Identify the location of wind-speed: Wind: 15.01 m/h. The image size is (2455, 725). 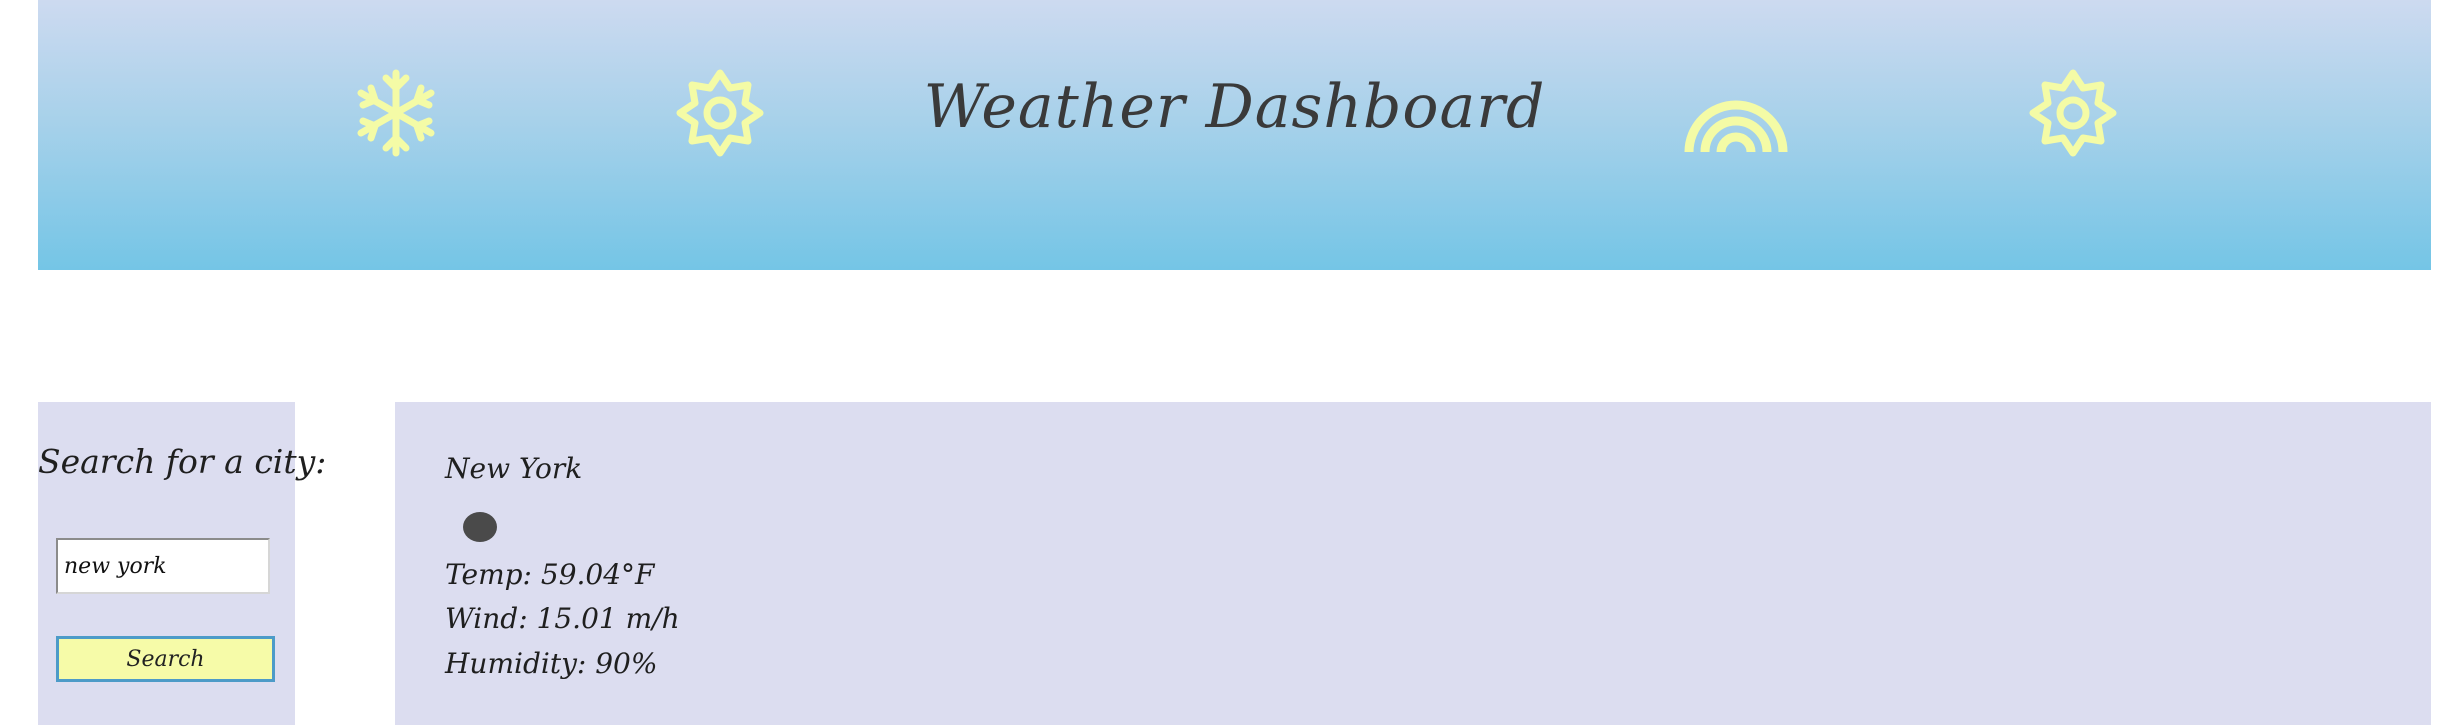
(562, 618).